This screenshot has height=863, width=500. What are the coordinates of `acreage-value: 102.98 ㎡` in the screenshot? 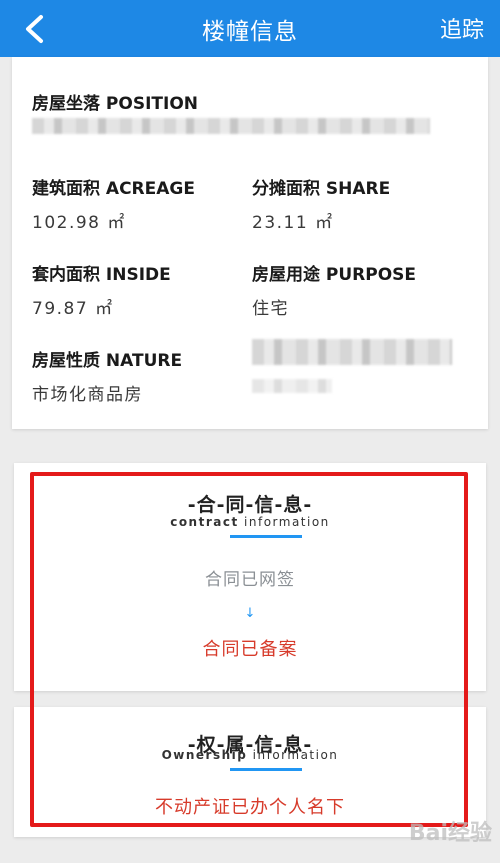 It's located at (79, 223).